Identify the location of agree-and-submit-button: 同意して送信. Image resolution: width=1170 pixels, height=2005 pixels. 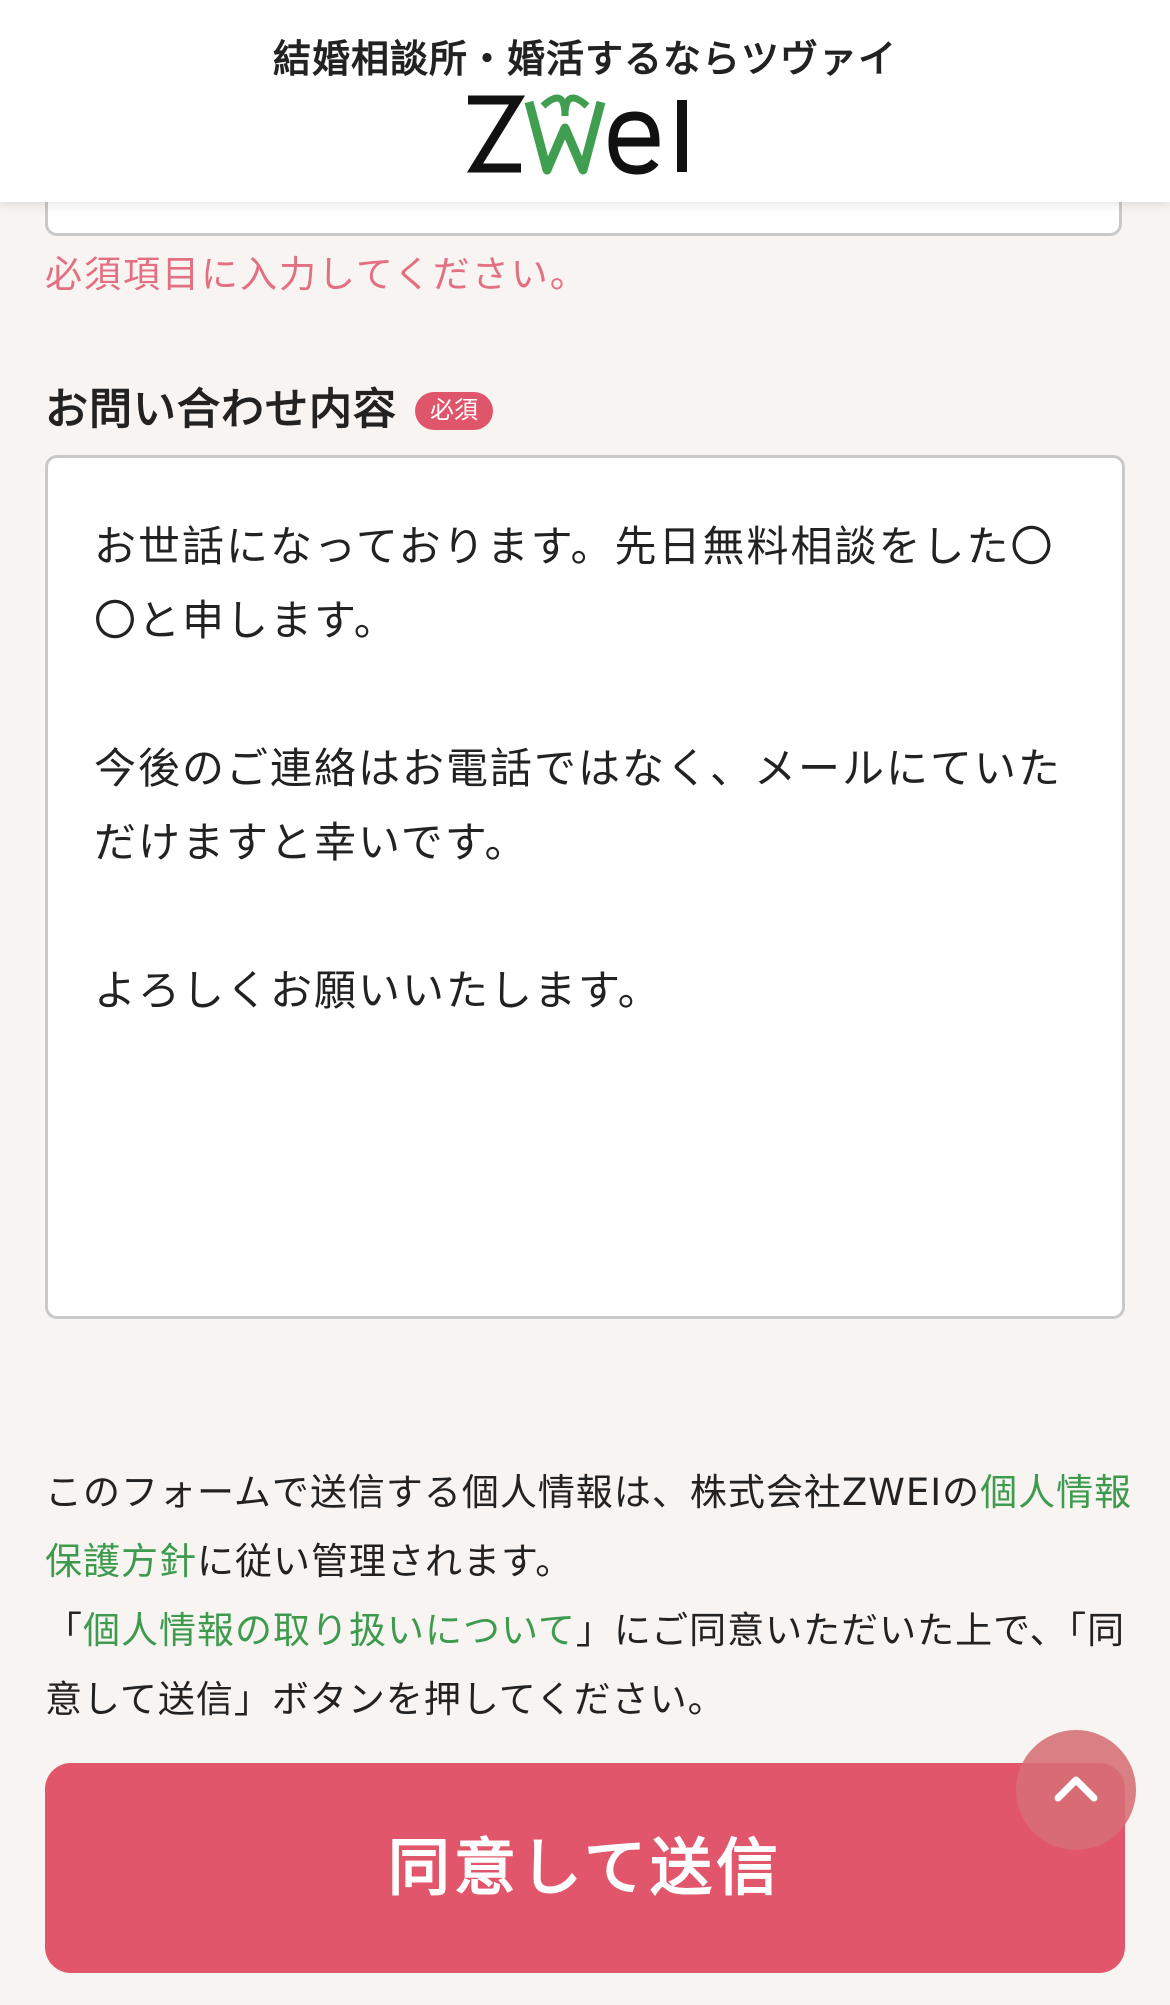
(585, 1868).